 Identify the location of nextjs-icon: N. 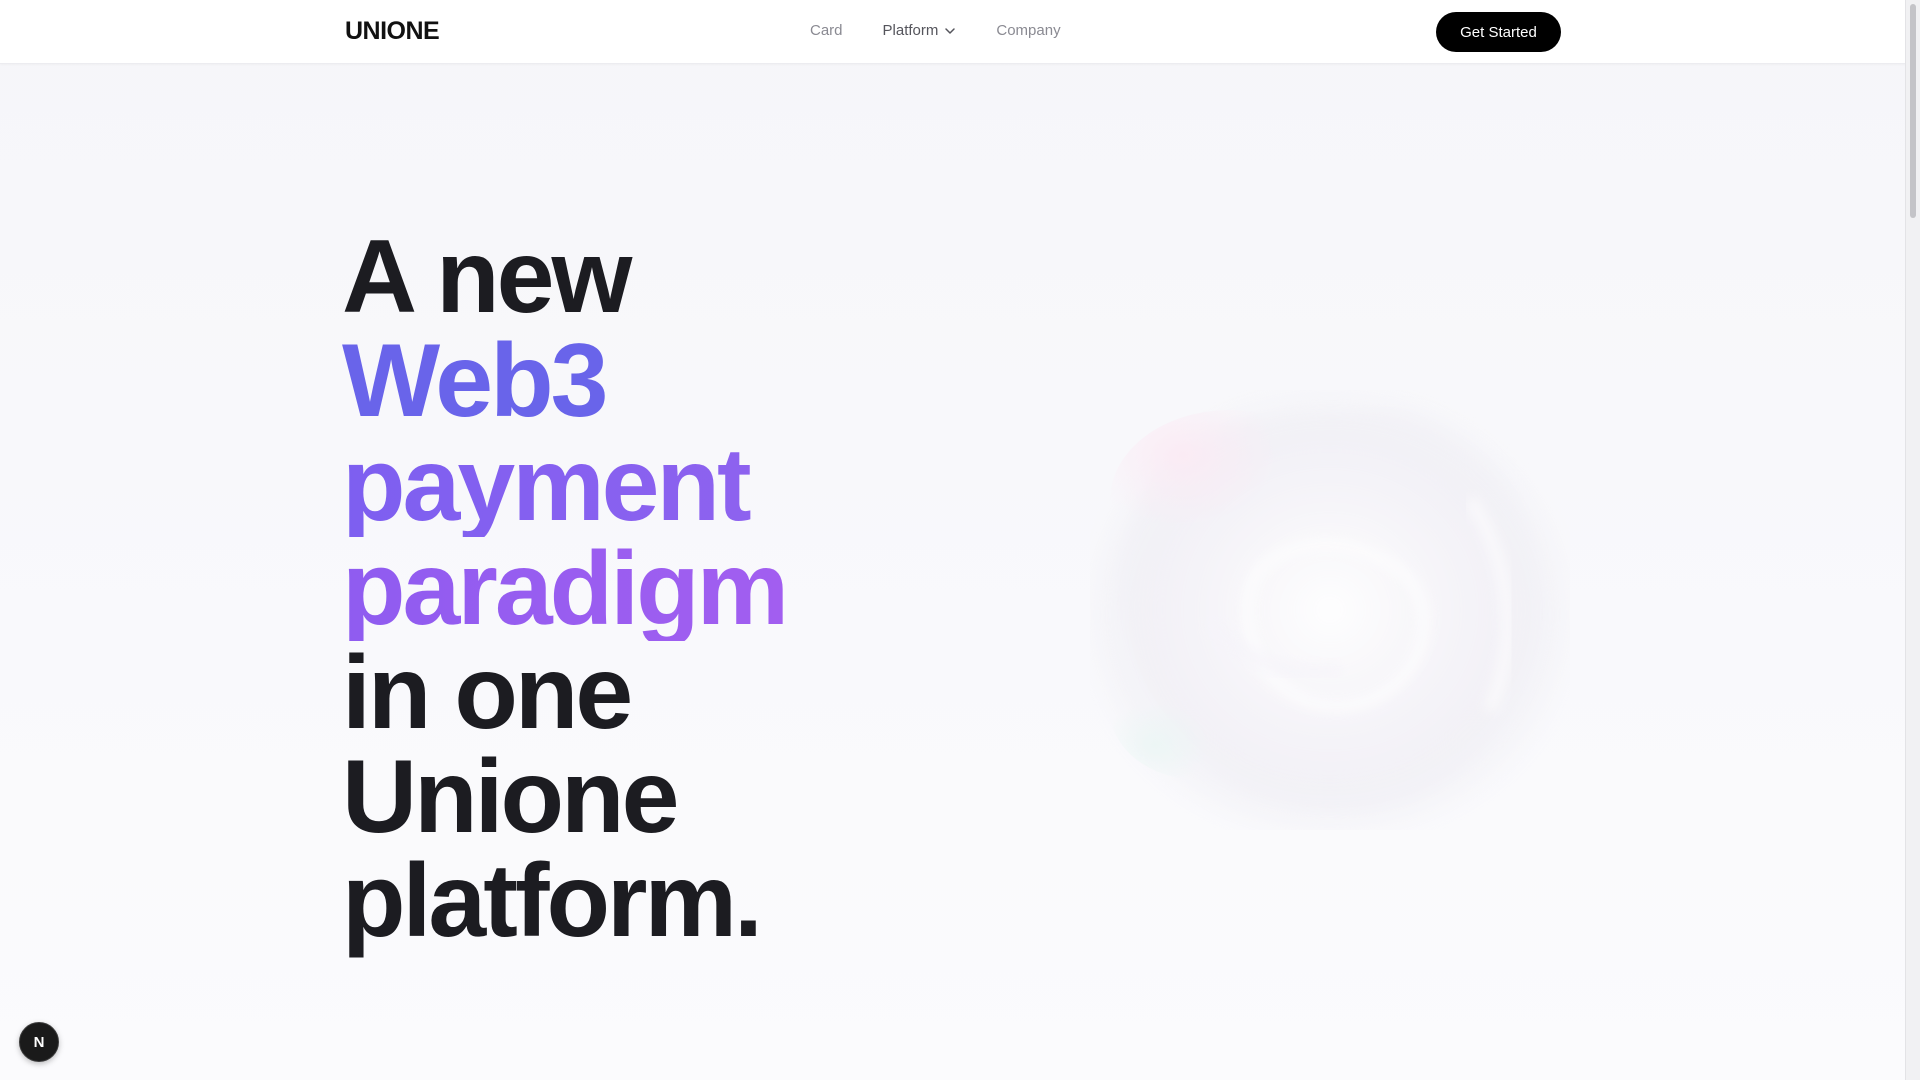
(39, 1042).